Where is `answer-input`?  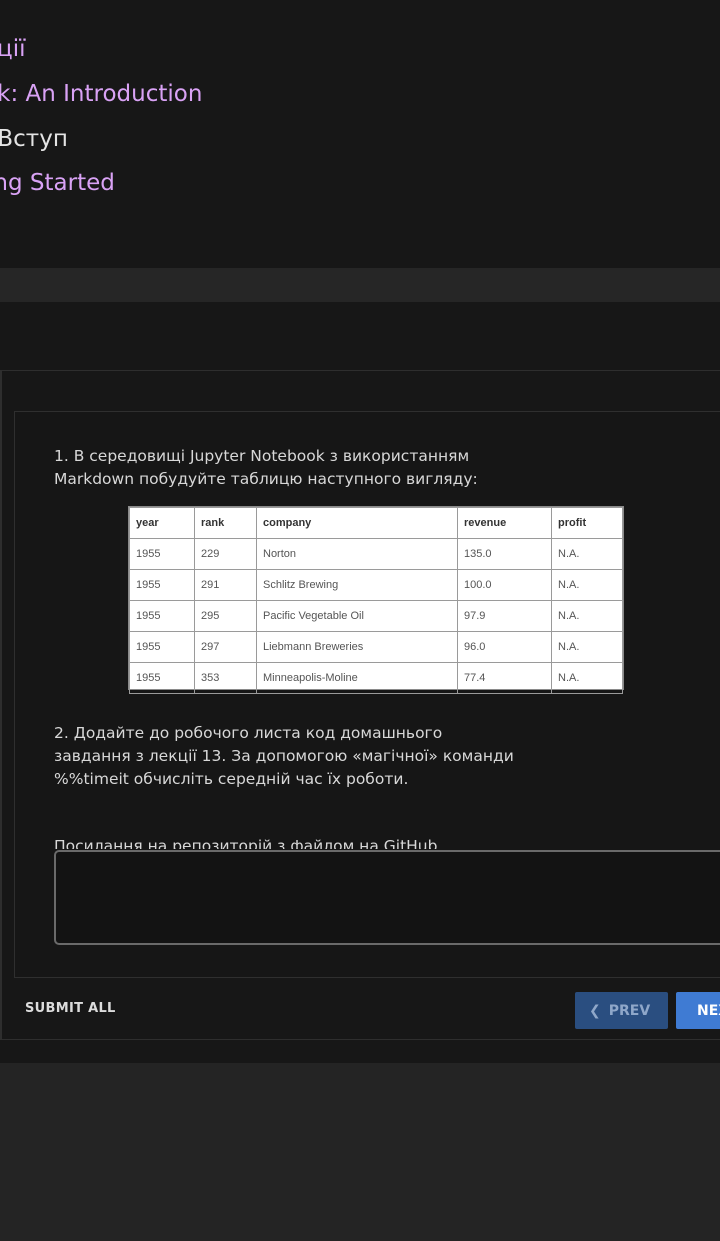 answer-input is located at coordinates (387, 897).